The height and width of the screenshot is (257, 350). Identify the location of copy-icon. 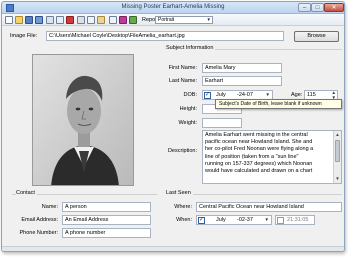
(91, 20).